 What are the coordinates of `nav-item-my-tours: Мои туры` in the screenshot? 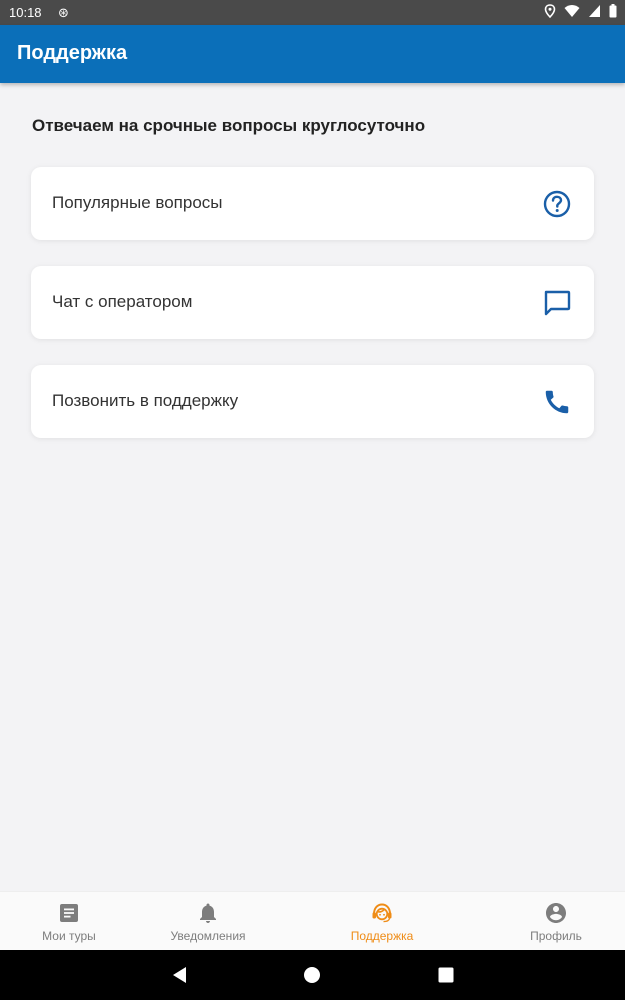 It's located at (69, 921).